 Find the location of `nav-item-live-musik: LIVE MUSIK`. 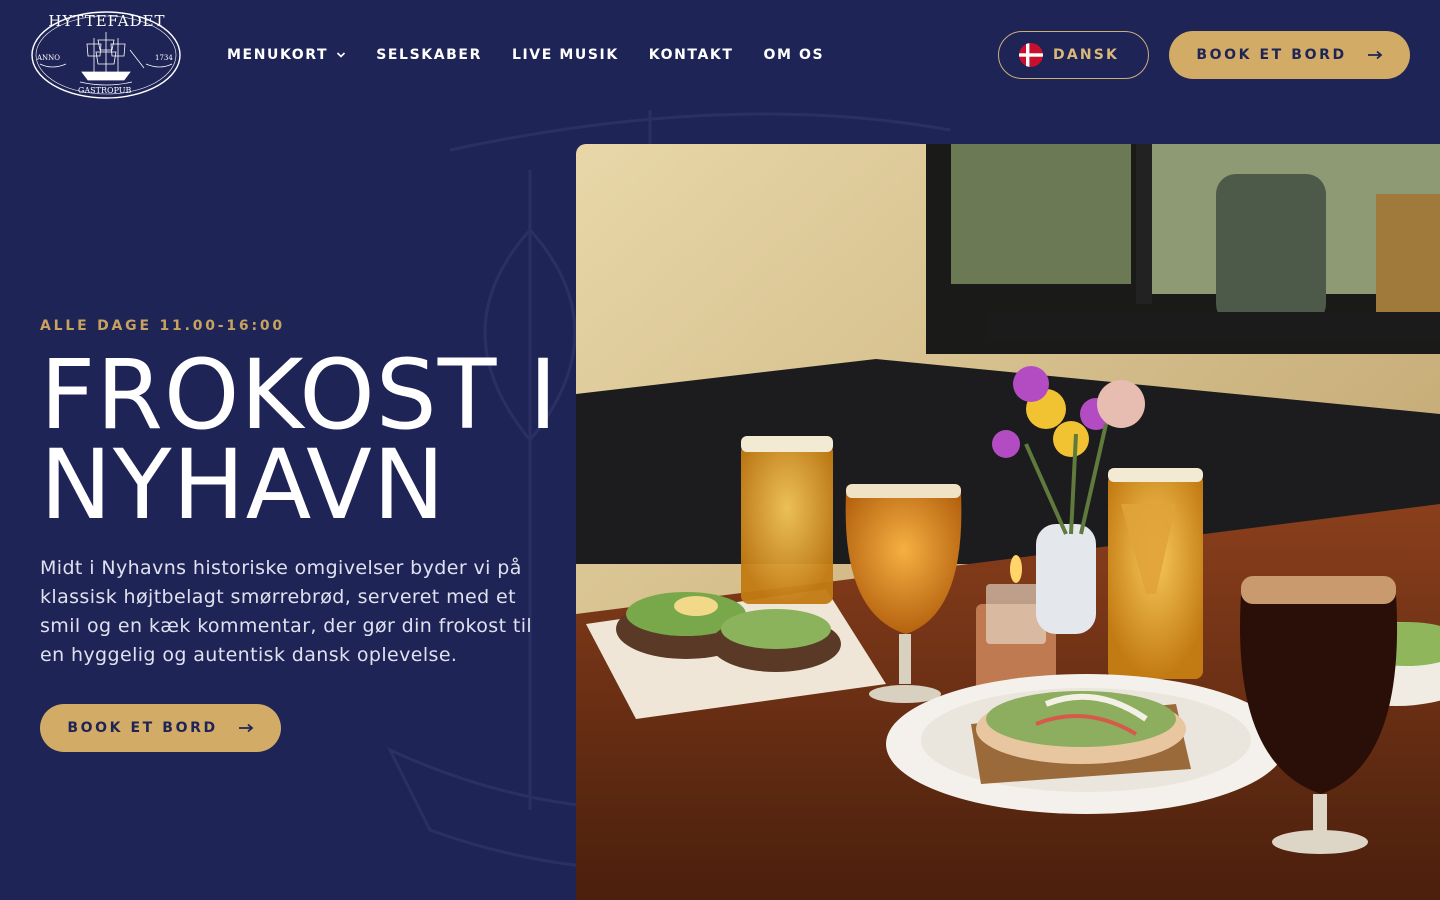

nav-item-live-musik: LIVE MUSIK is located at coordinates (565, 55).